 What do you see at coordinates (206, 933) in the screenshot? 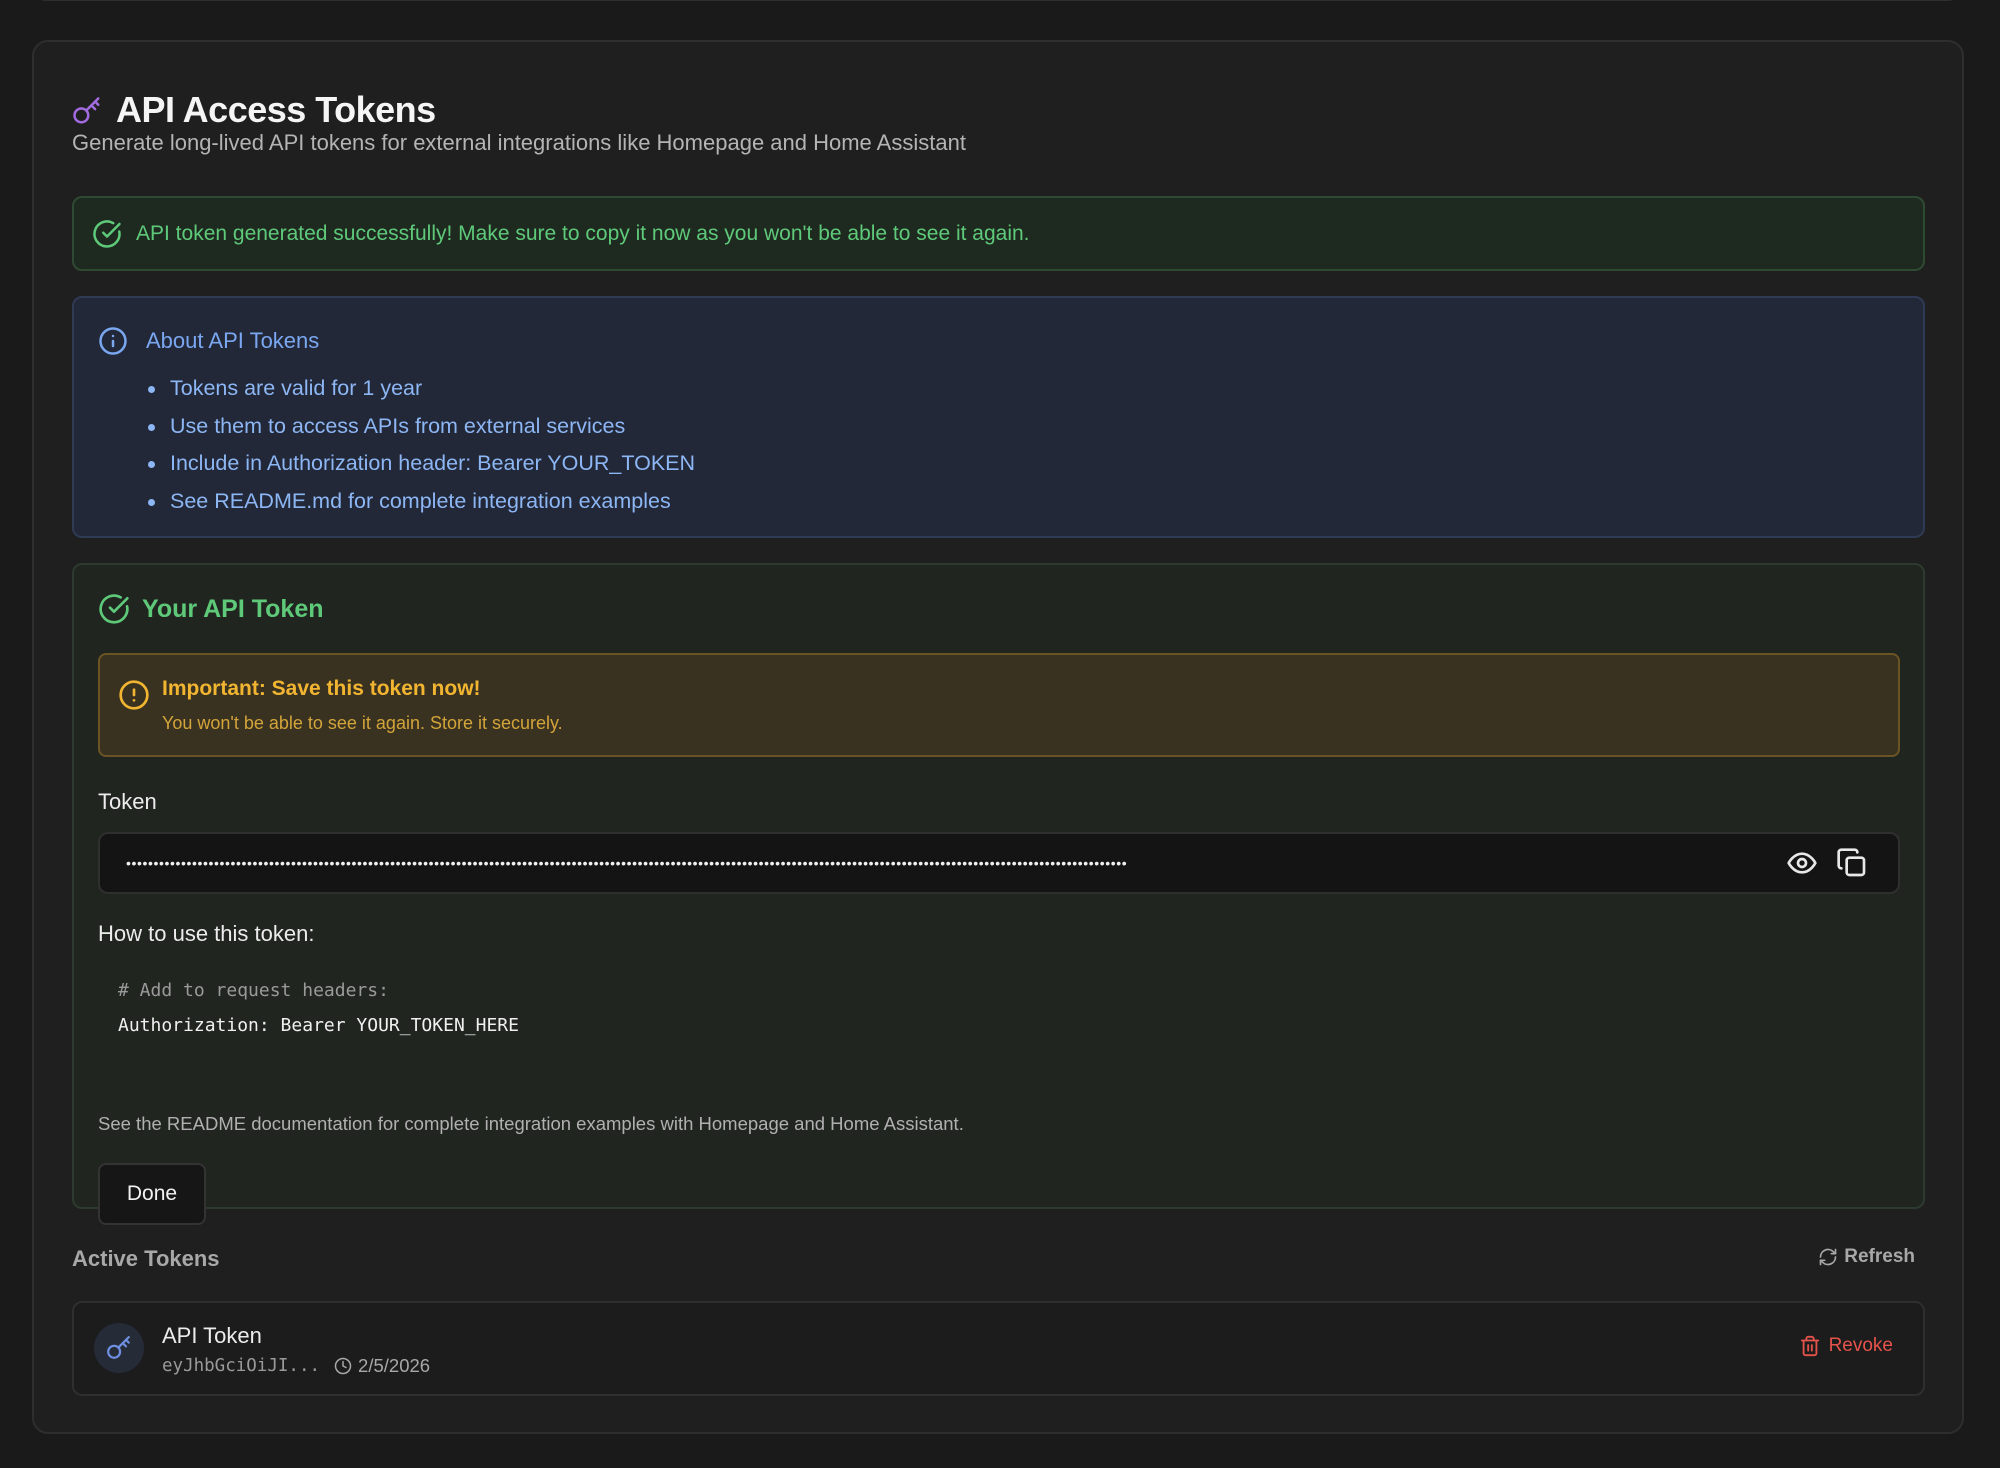
I see `how-to-title: How to use this token:` at bounding box center [206, 933].